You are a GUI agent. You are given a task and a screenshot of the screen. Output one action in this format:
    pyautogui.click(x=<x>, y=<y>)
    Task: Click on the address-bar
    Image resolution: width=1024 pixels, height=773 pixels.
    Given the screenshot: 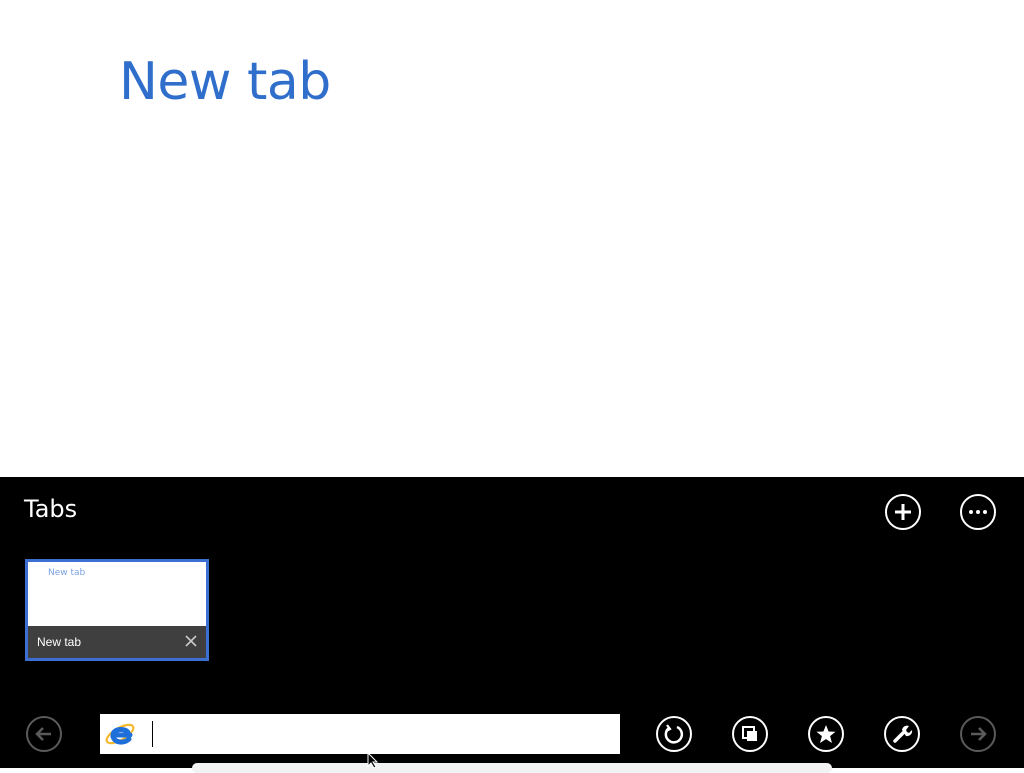 What is the action you would take?
    pyautogui.click(x=360, y=734)
    